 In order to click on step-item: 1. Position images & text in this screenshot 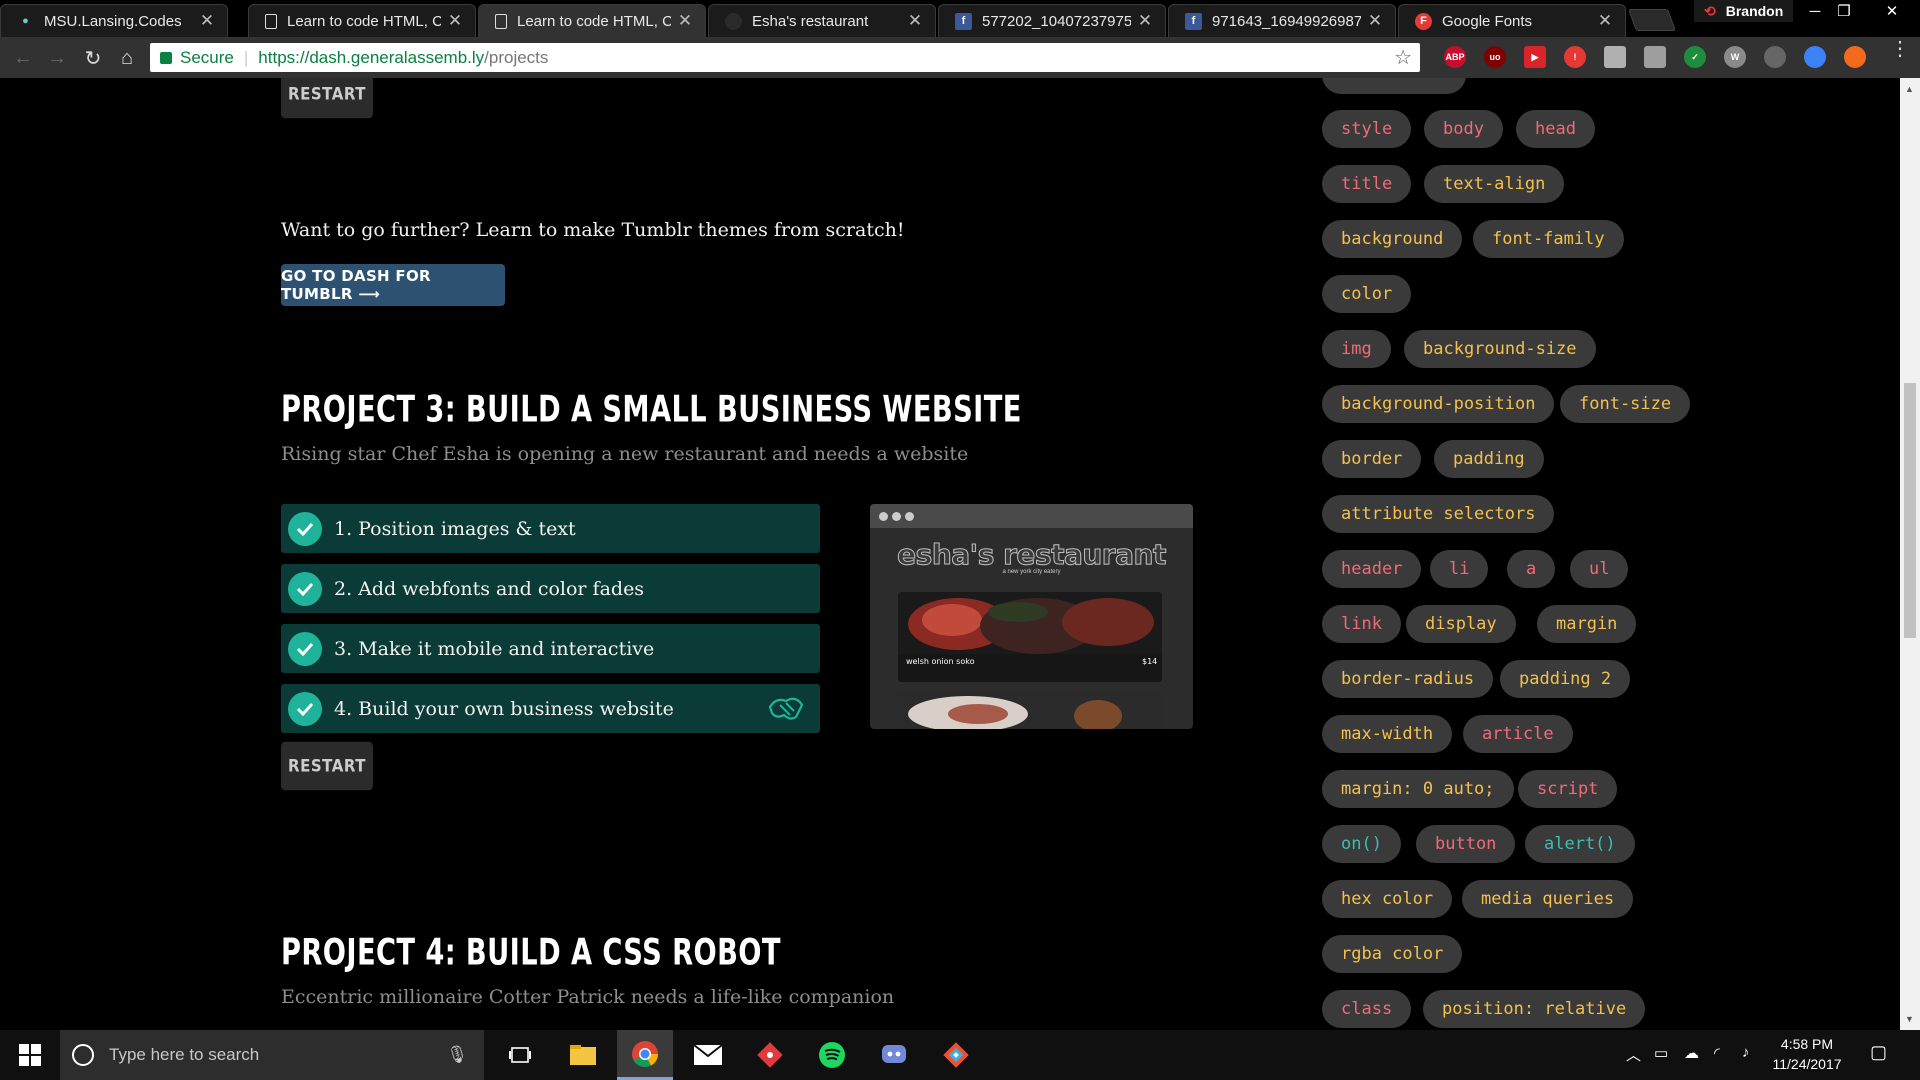, I will do `click(550, 528)`.